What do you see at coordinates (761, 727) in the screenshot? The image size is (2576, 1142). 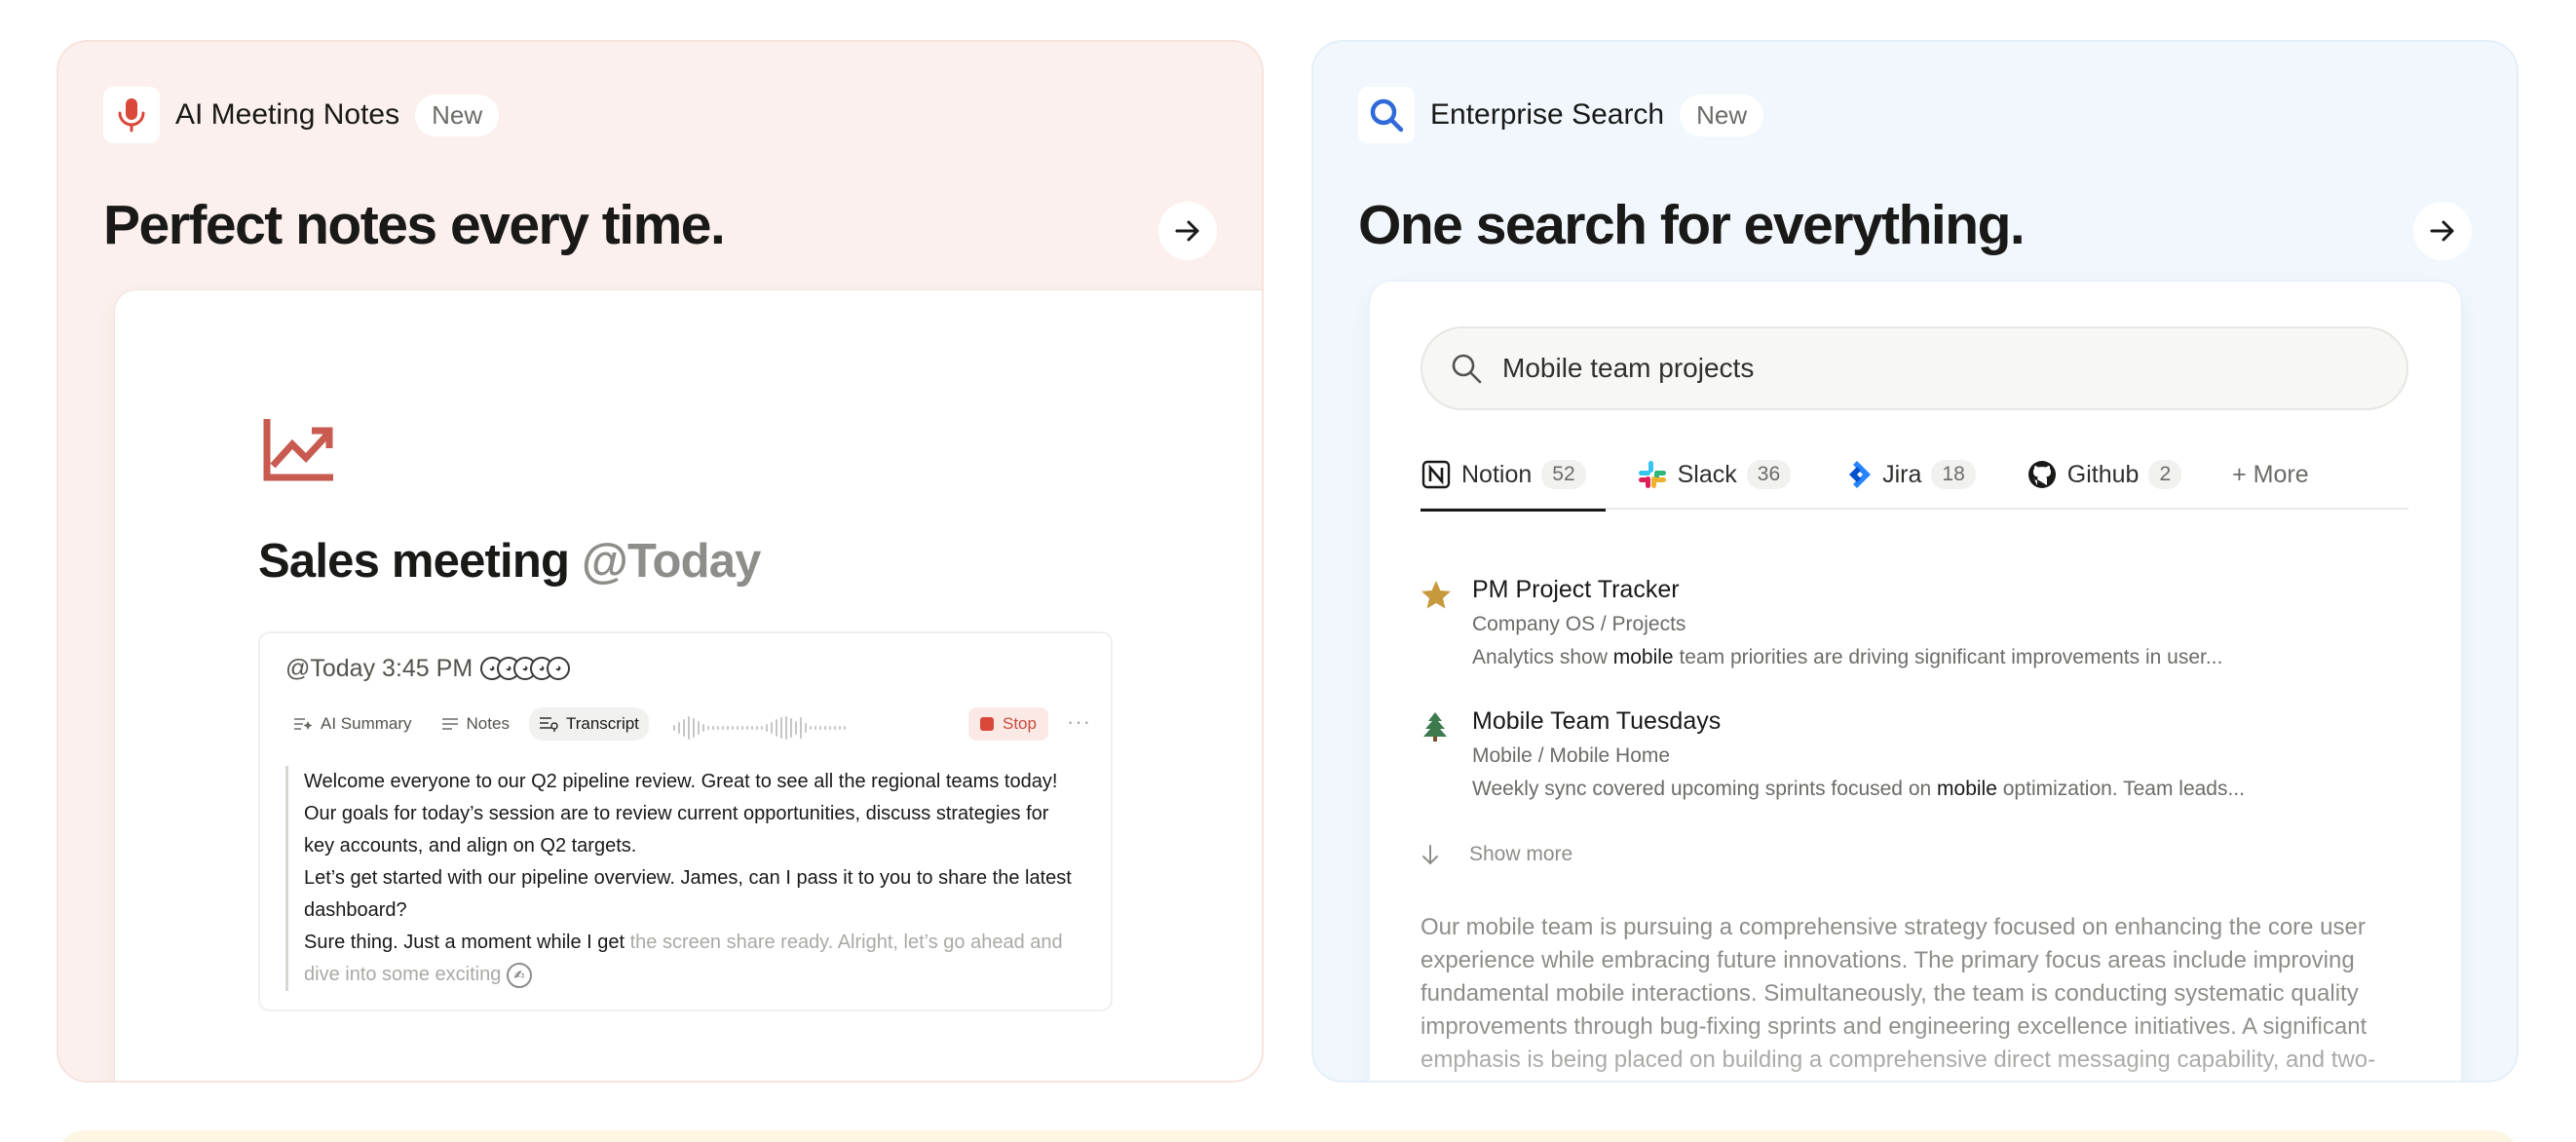 I see `audio-waveform` at bounding box center [761, 727].